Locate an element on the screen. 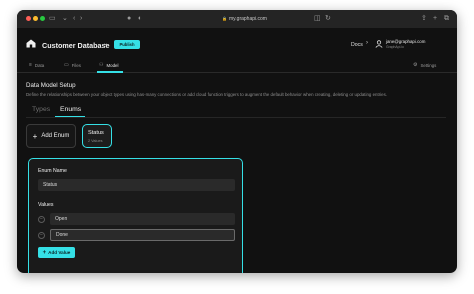 This screenshot has width=474, height=294. subnav-item-model: ⚇ Model is located at coordinates (108, 65).